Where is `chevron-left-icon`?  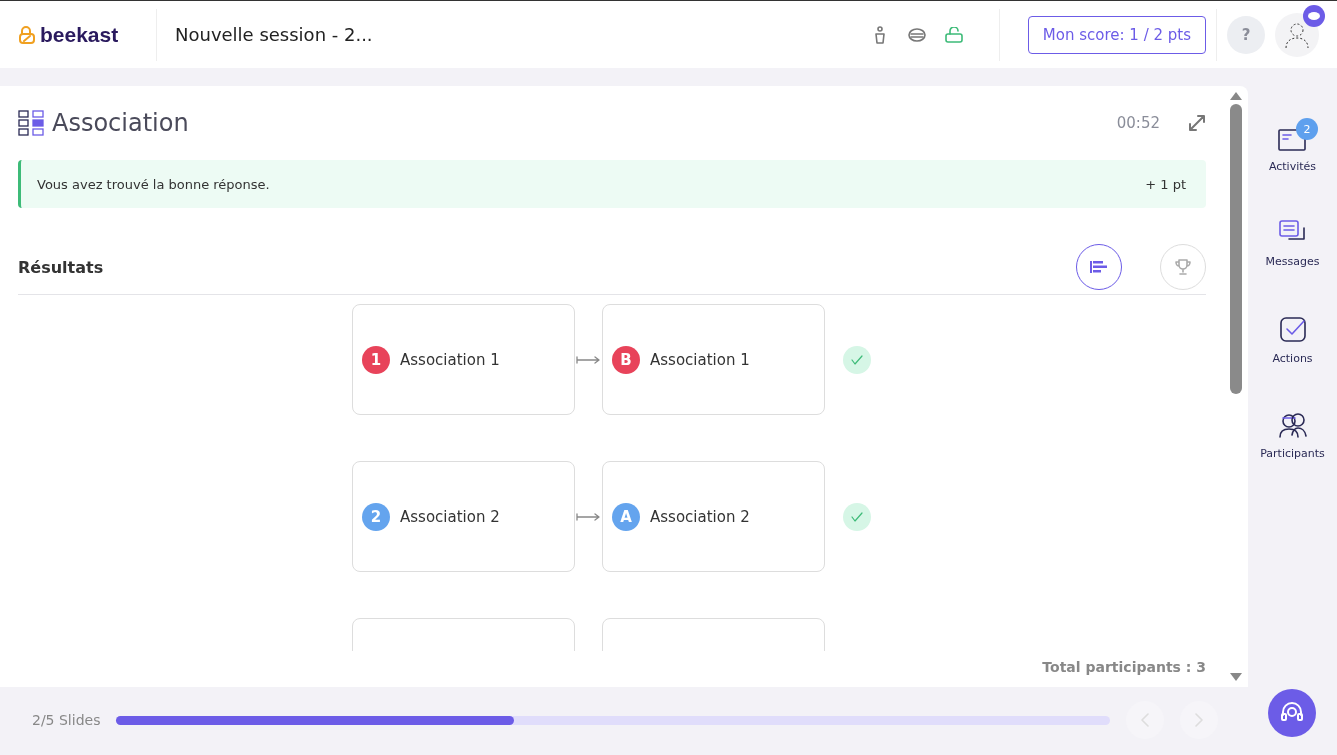
chevron-left-icon is located at coordinates (1145, 720).